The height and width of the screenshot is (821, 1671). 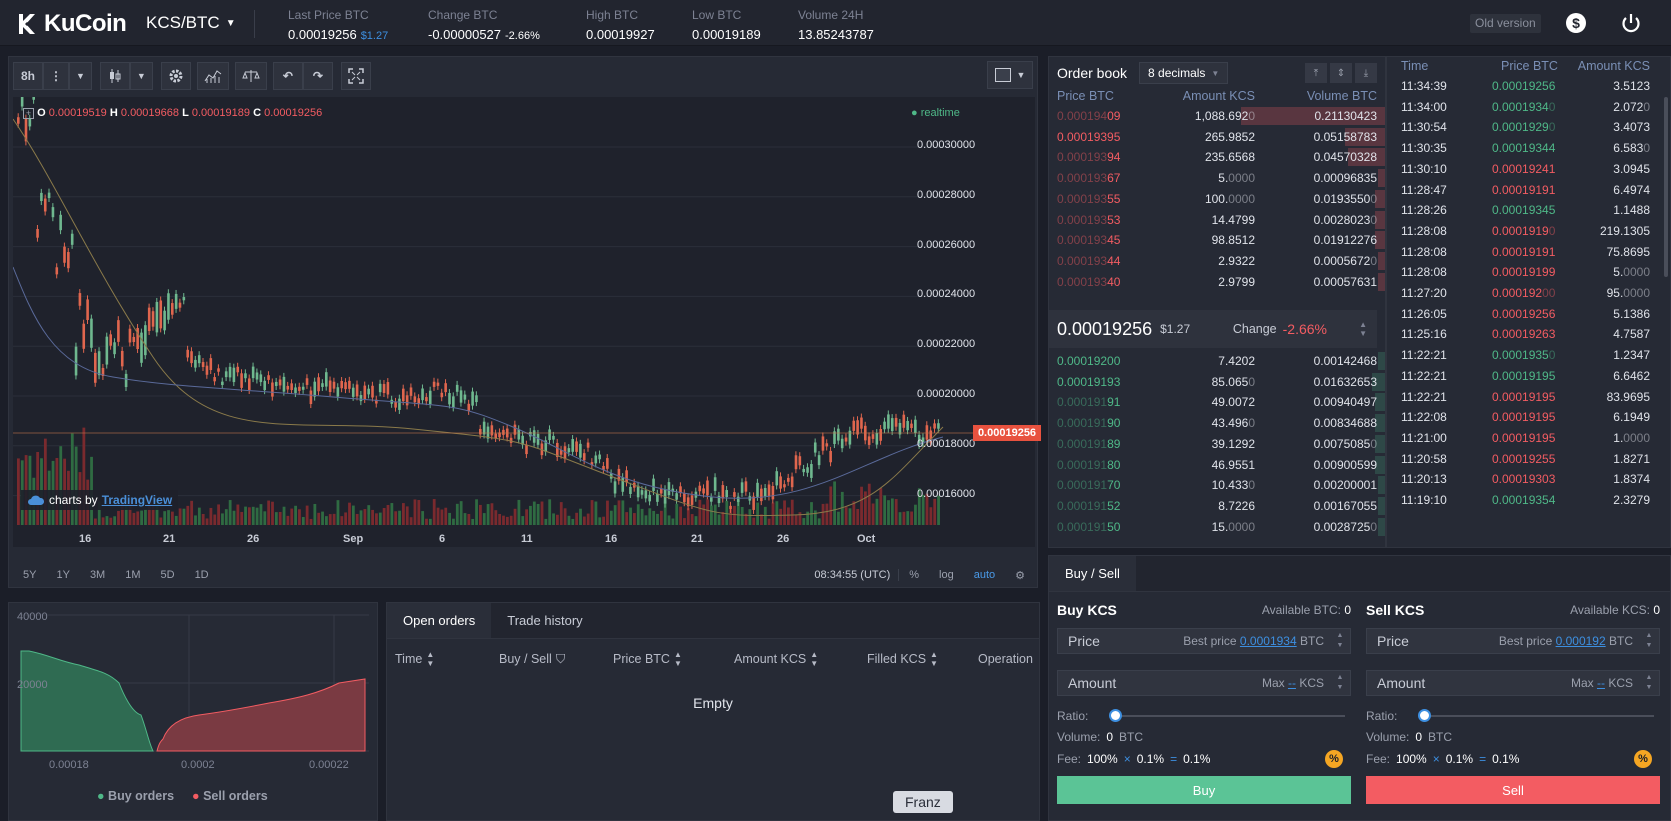 What do you see at coordinates (62, 575) in the screenshot?
I see `range-button: 1Y` at bounding box center [62, 575].